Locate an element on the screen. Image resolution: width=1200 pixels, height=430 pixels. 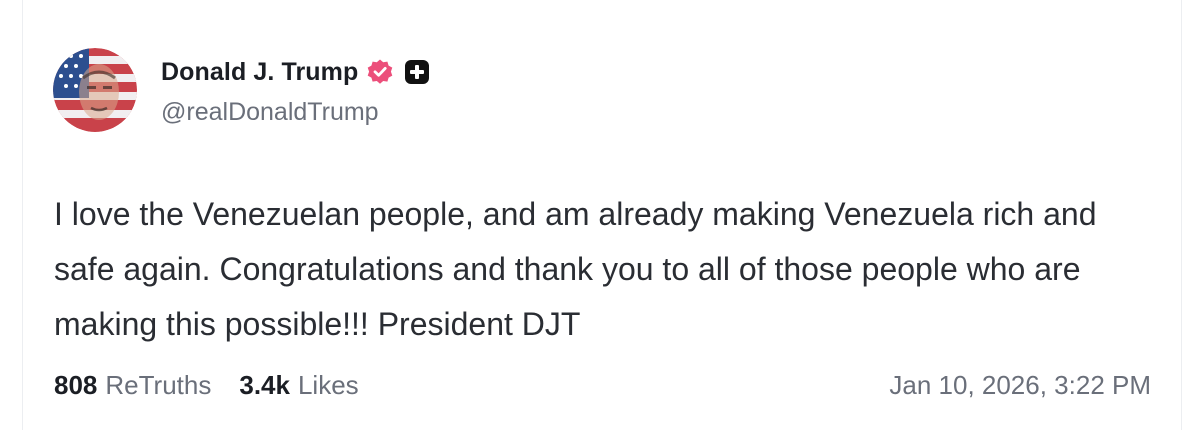
likes-label: Likes is located at coordinates (328, 385).